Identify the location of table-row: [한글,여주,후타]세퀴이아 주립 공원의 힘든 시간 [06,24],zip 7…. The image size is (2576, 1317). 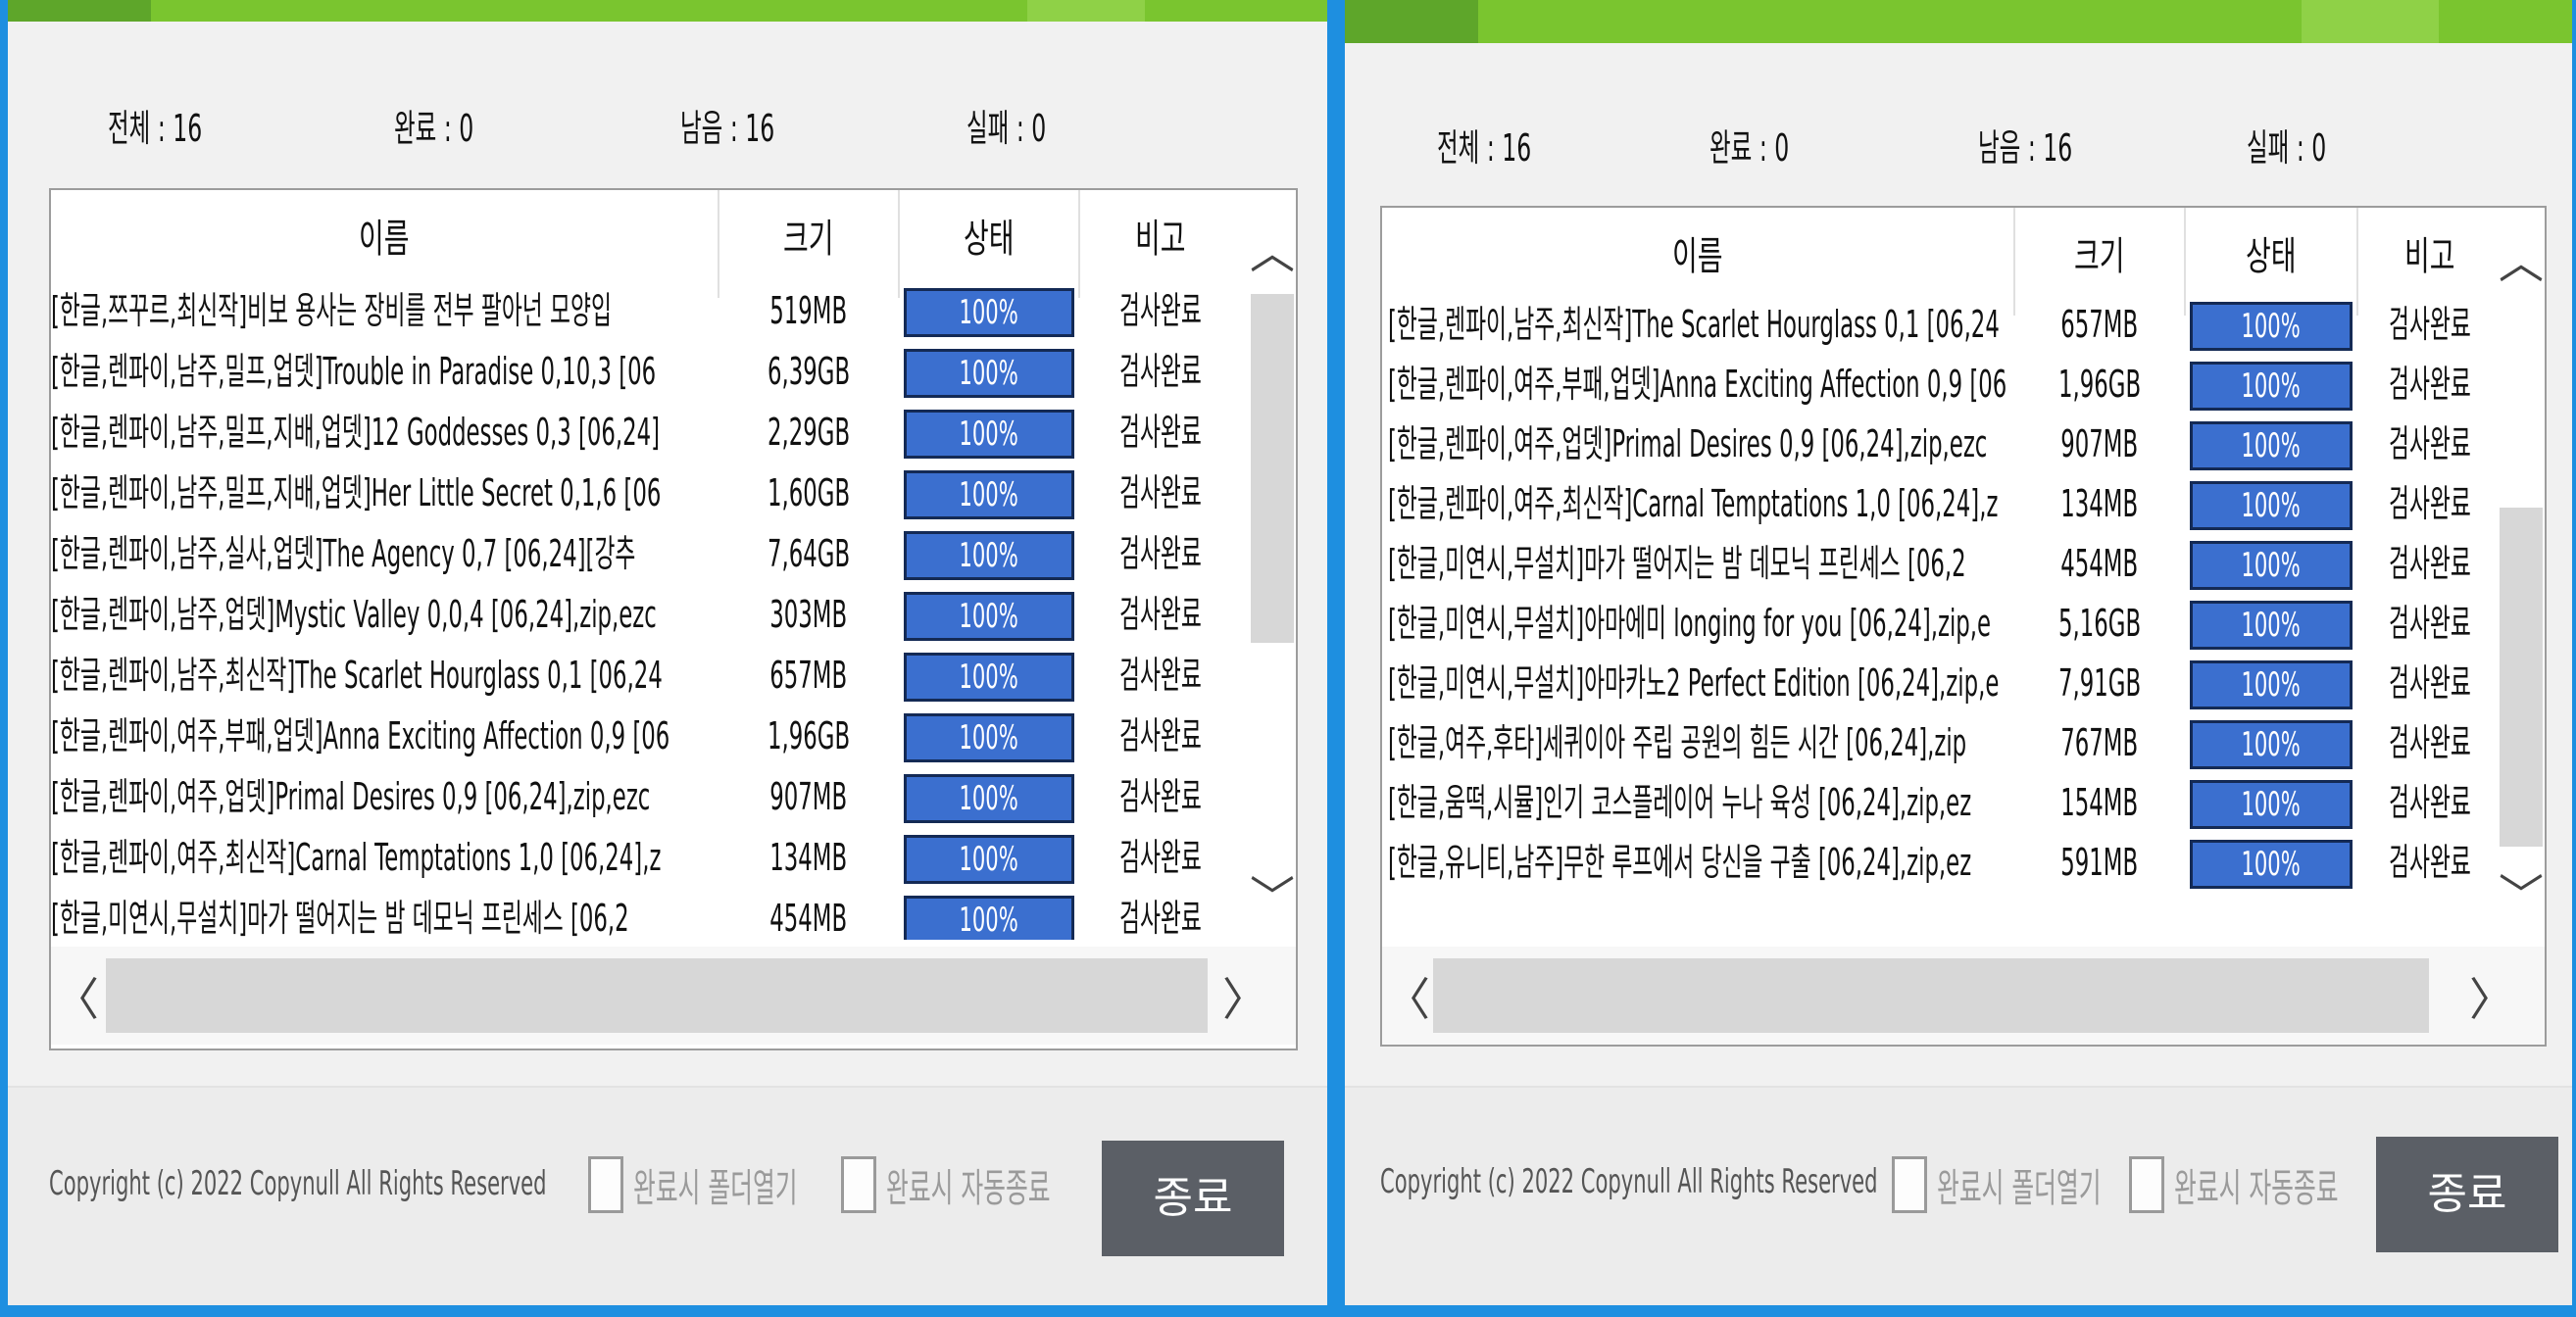
(1942, 743).